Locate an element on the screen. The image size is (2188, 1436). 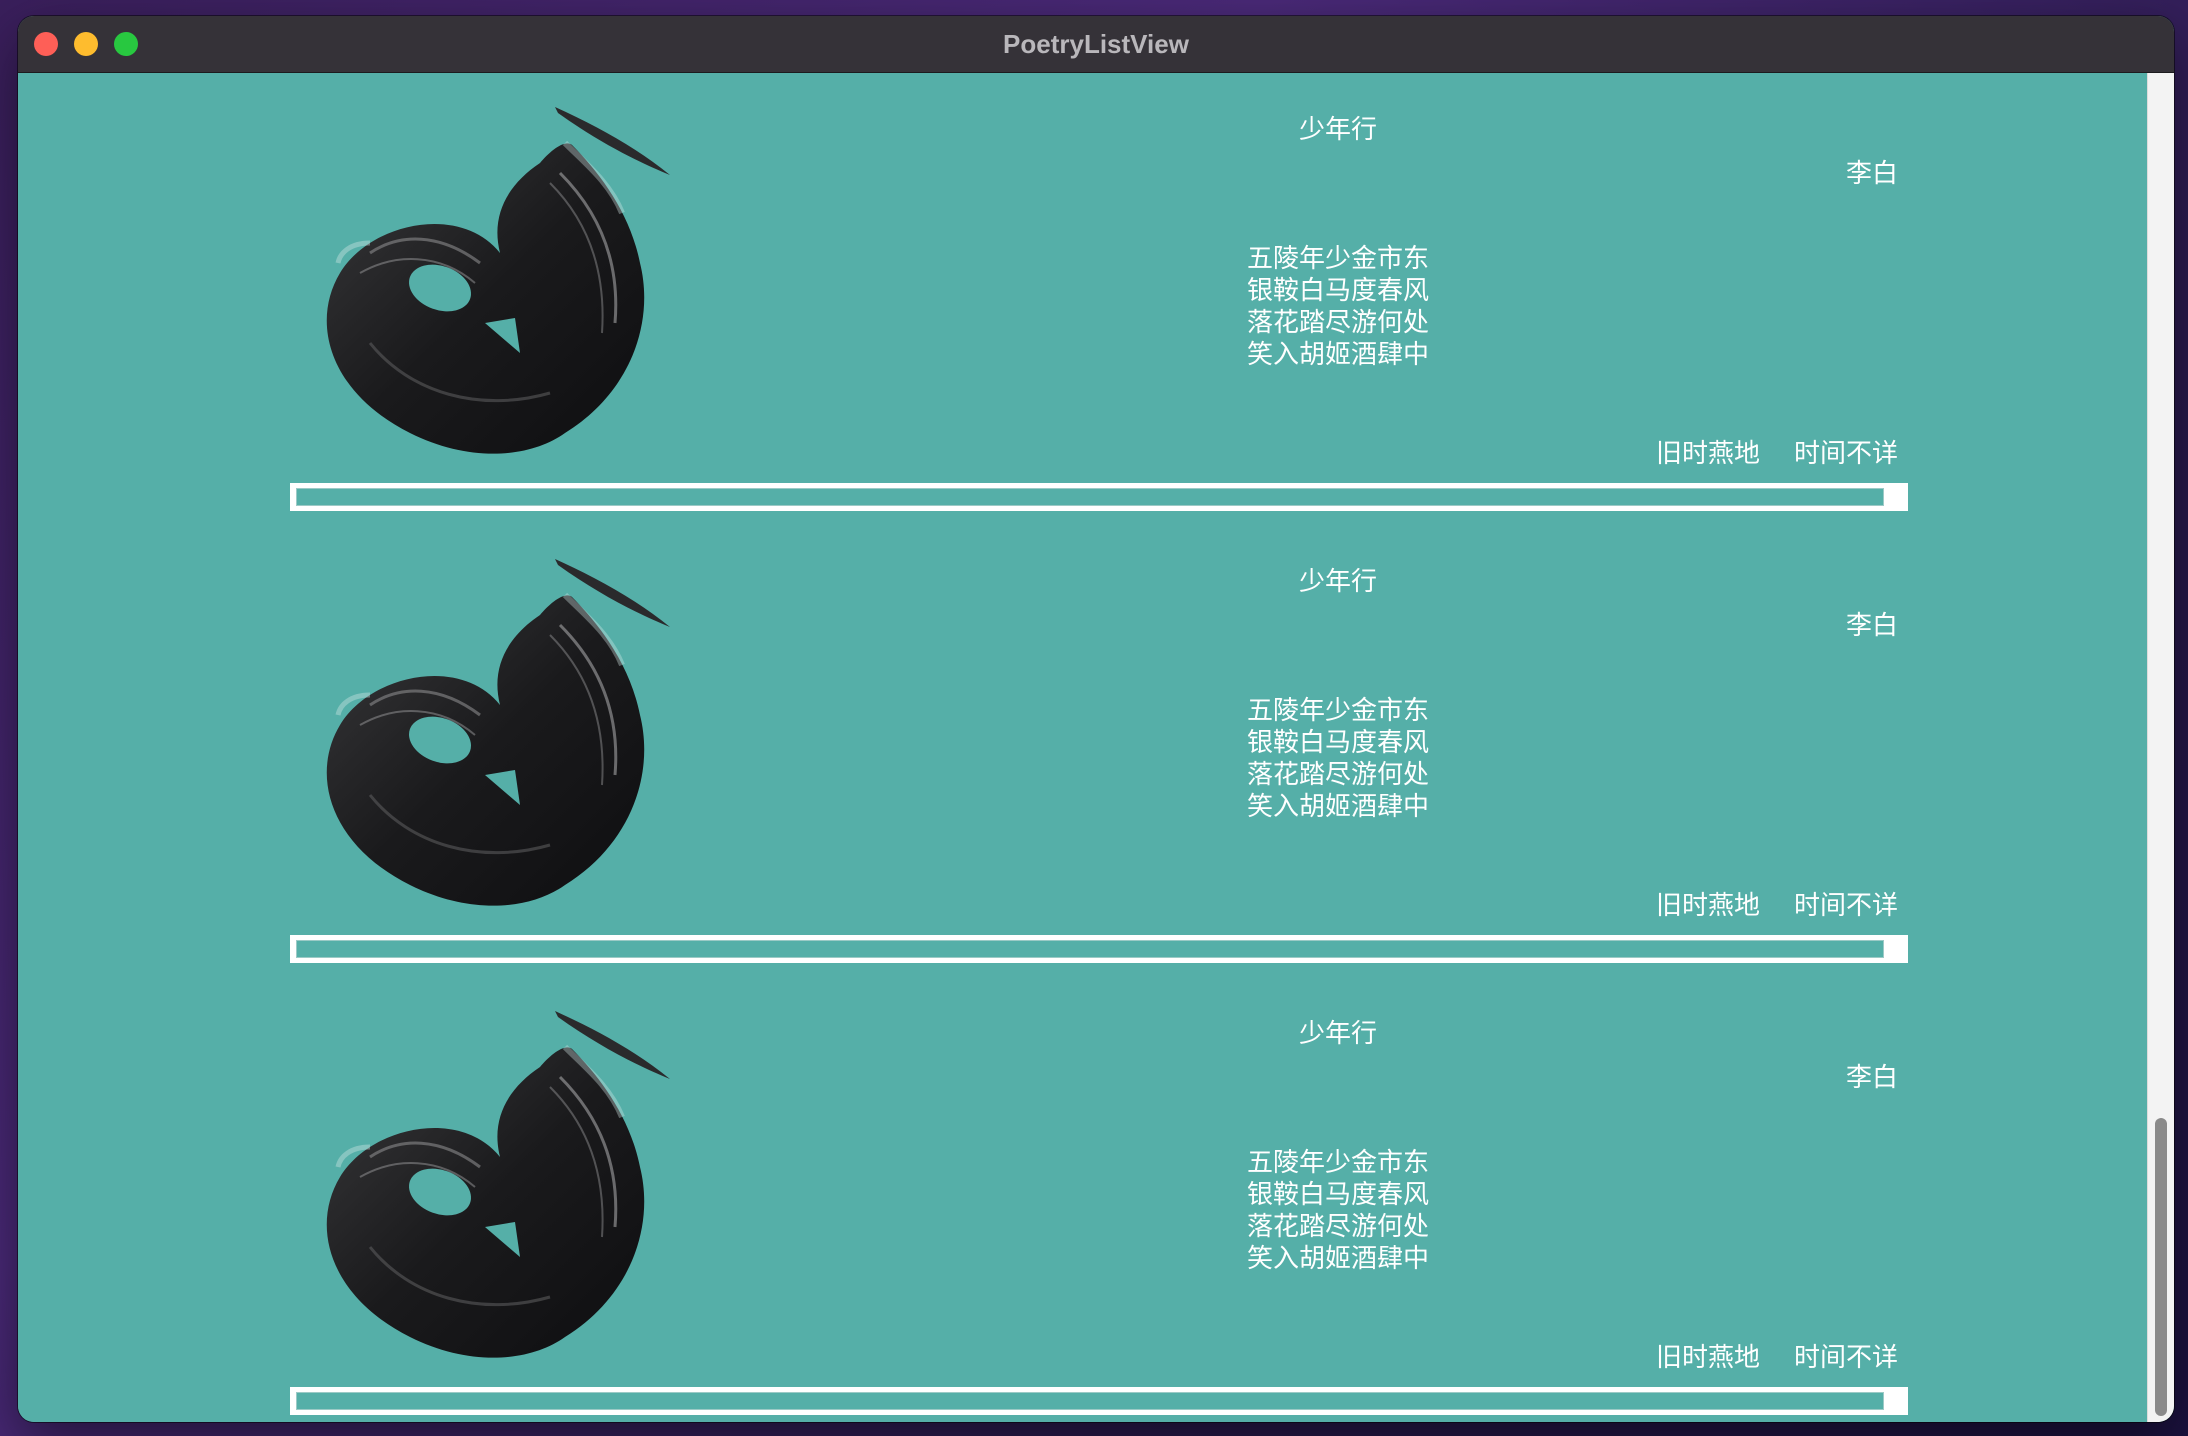
window-title: PoetryListView is located at coordinates (1096, 44).